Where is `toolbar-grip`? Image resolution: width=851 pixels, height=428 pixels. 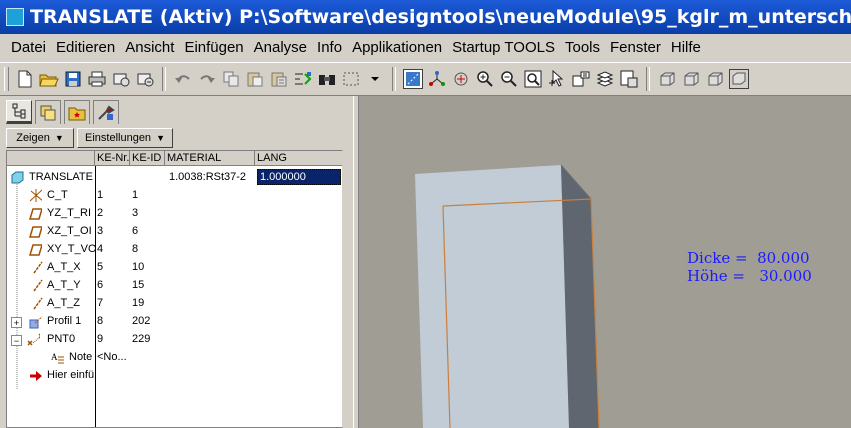 toolbar-grip is located at coordinates (6, 79).